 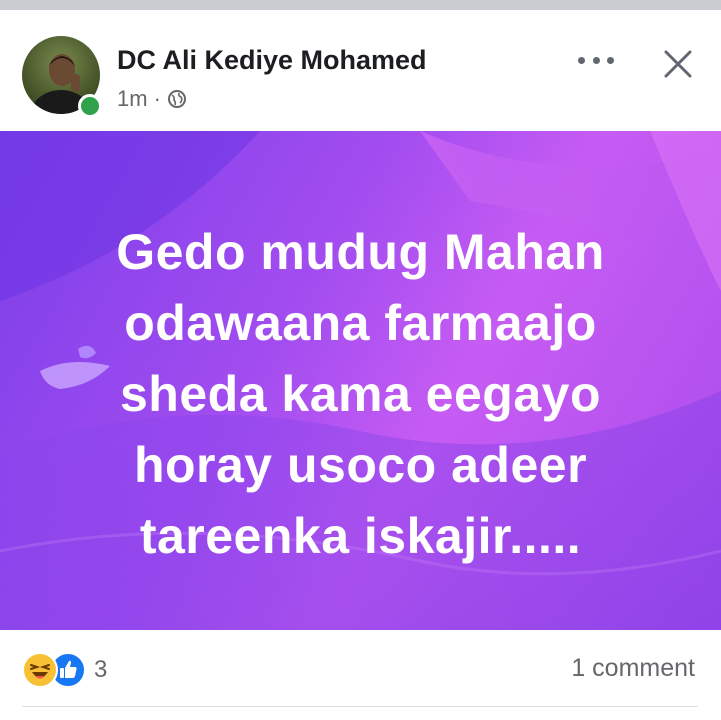 I want to click on post-line: odawaana farmaajo, so click(x=360, y=323).